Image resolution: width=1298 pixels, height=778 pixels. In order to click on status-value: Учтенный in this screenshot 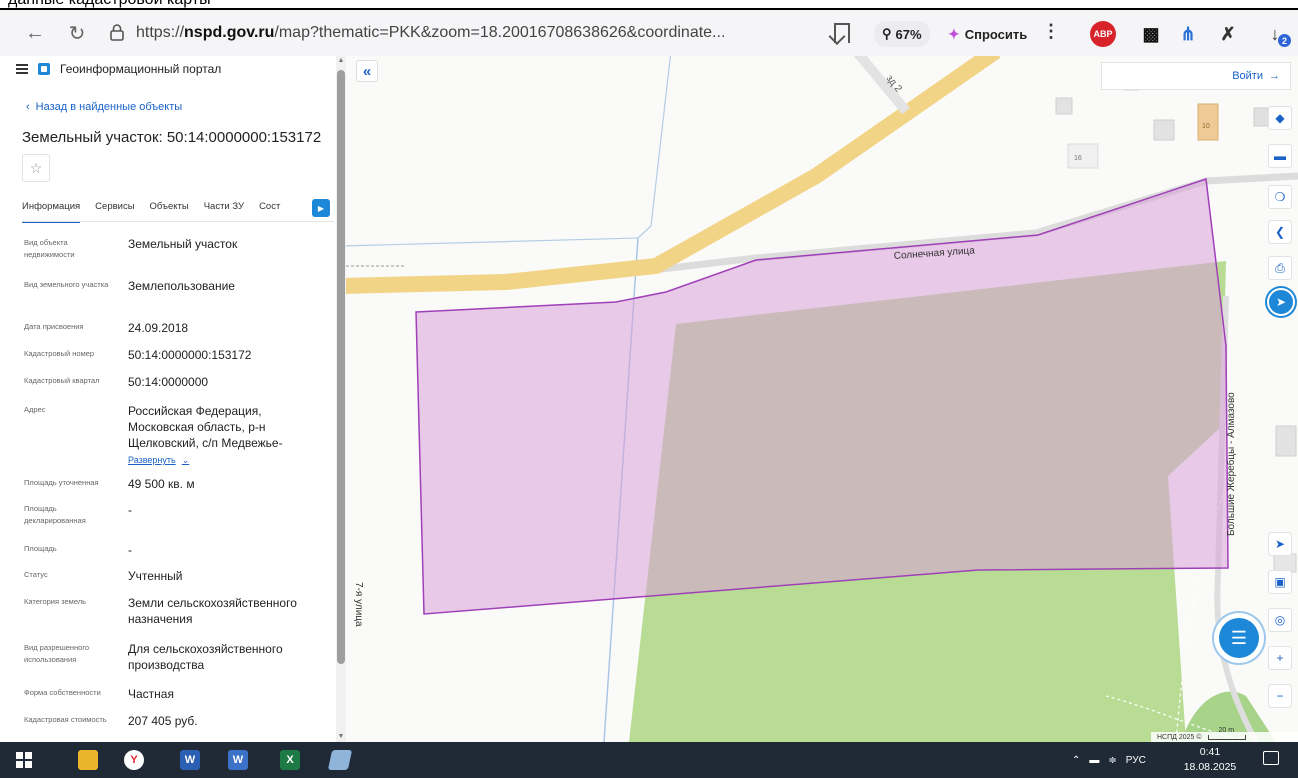, I will do `click(155, 576)`.